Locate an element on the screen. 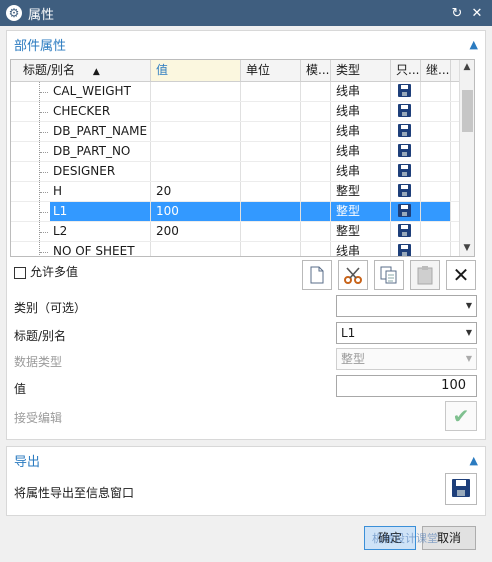 The width and height of the screenshot is (492, 562). export-to-info-button is located at coordinates (461, 489).